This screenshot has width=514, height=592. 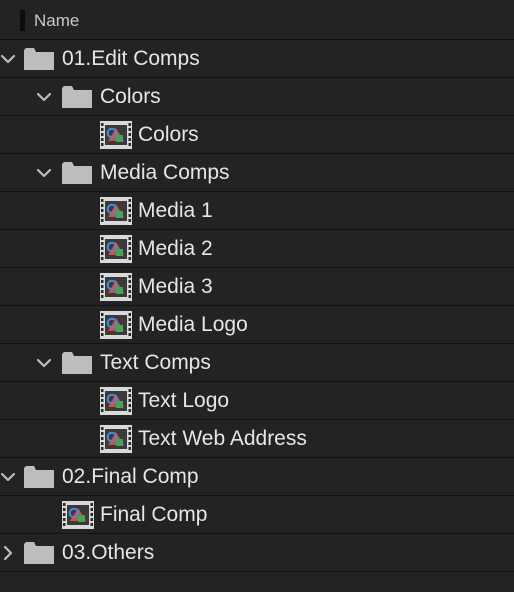 What do you see at coordinates (257, 553) in the screenshot?
I see `folder-row: 03.Others` at bounding box center [257, 553].